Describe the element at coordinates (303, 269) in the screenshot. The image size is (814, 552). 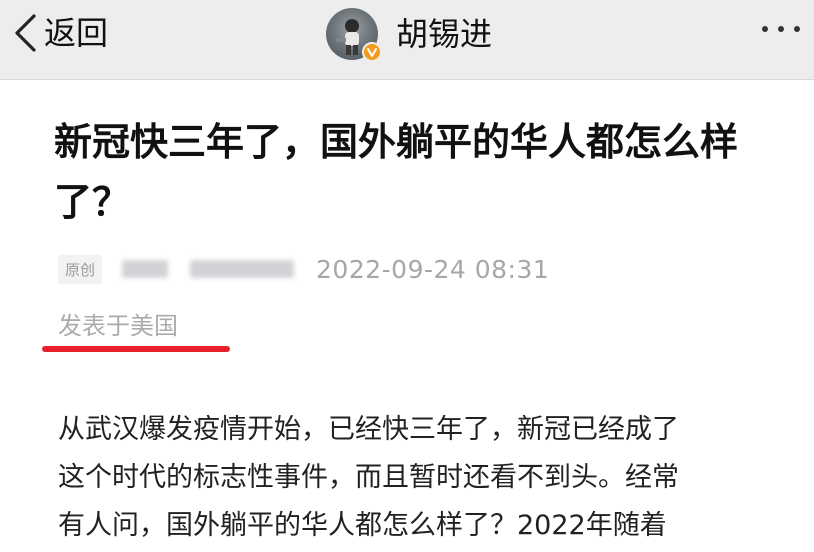
I see `article-meta: 原创 2022-09-24 08:31` at that location.